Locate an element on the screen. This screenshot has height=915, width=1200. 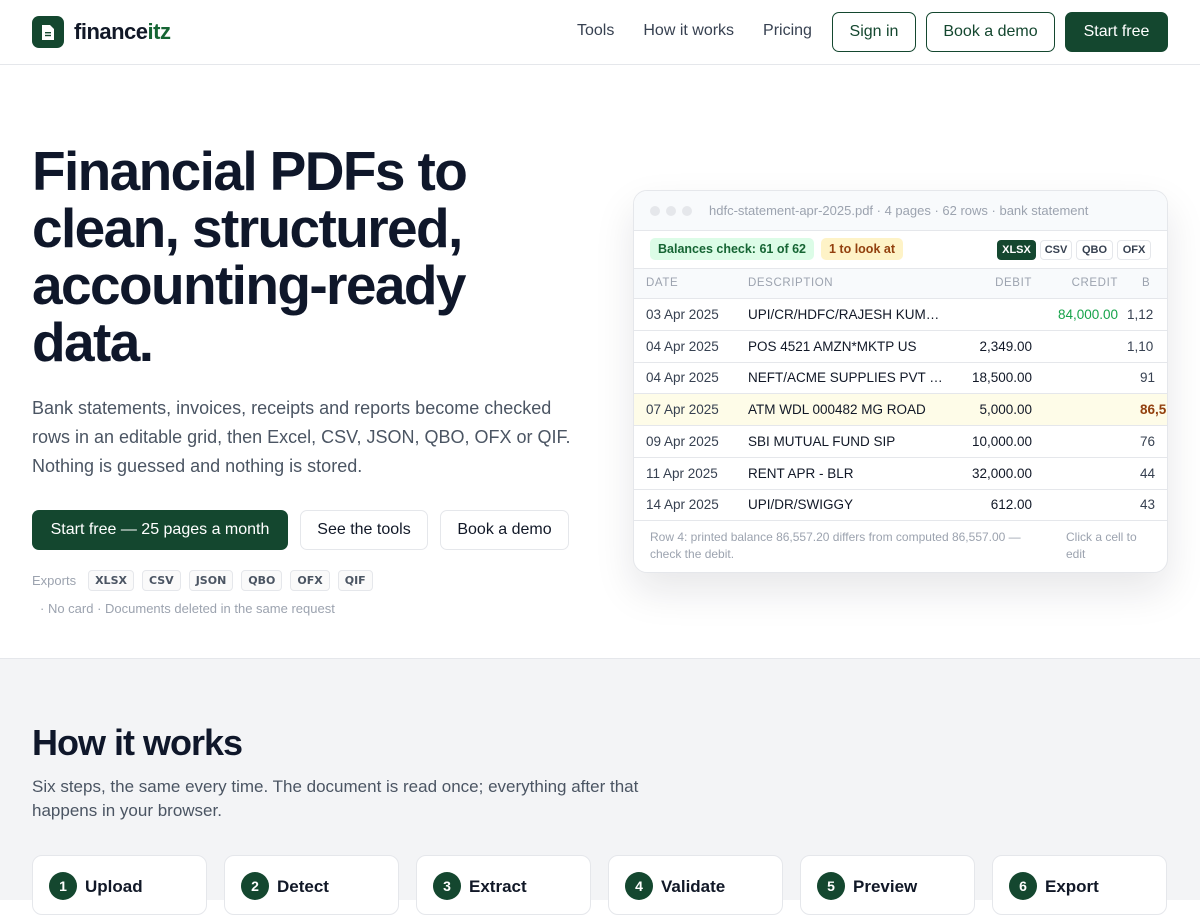
table-row: 11 Apr 2025 RENT APR - BLR 32,000.00 44 is located at coordinates (900, 474).